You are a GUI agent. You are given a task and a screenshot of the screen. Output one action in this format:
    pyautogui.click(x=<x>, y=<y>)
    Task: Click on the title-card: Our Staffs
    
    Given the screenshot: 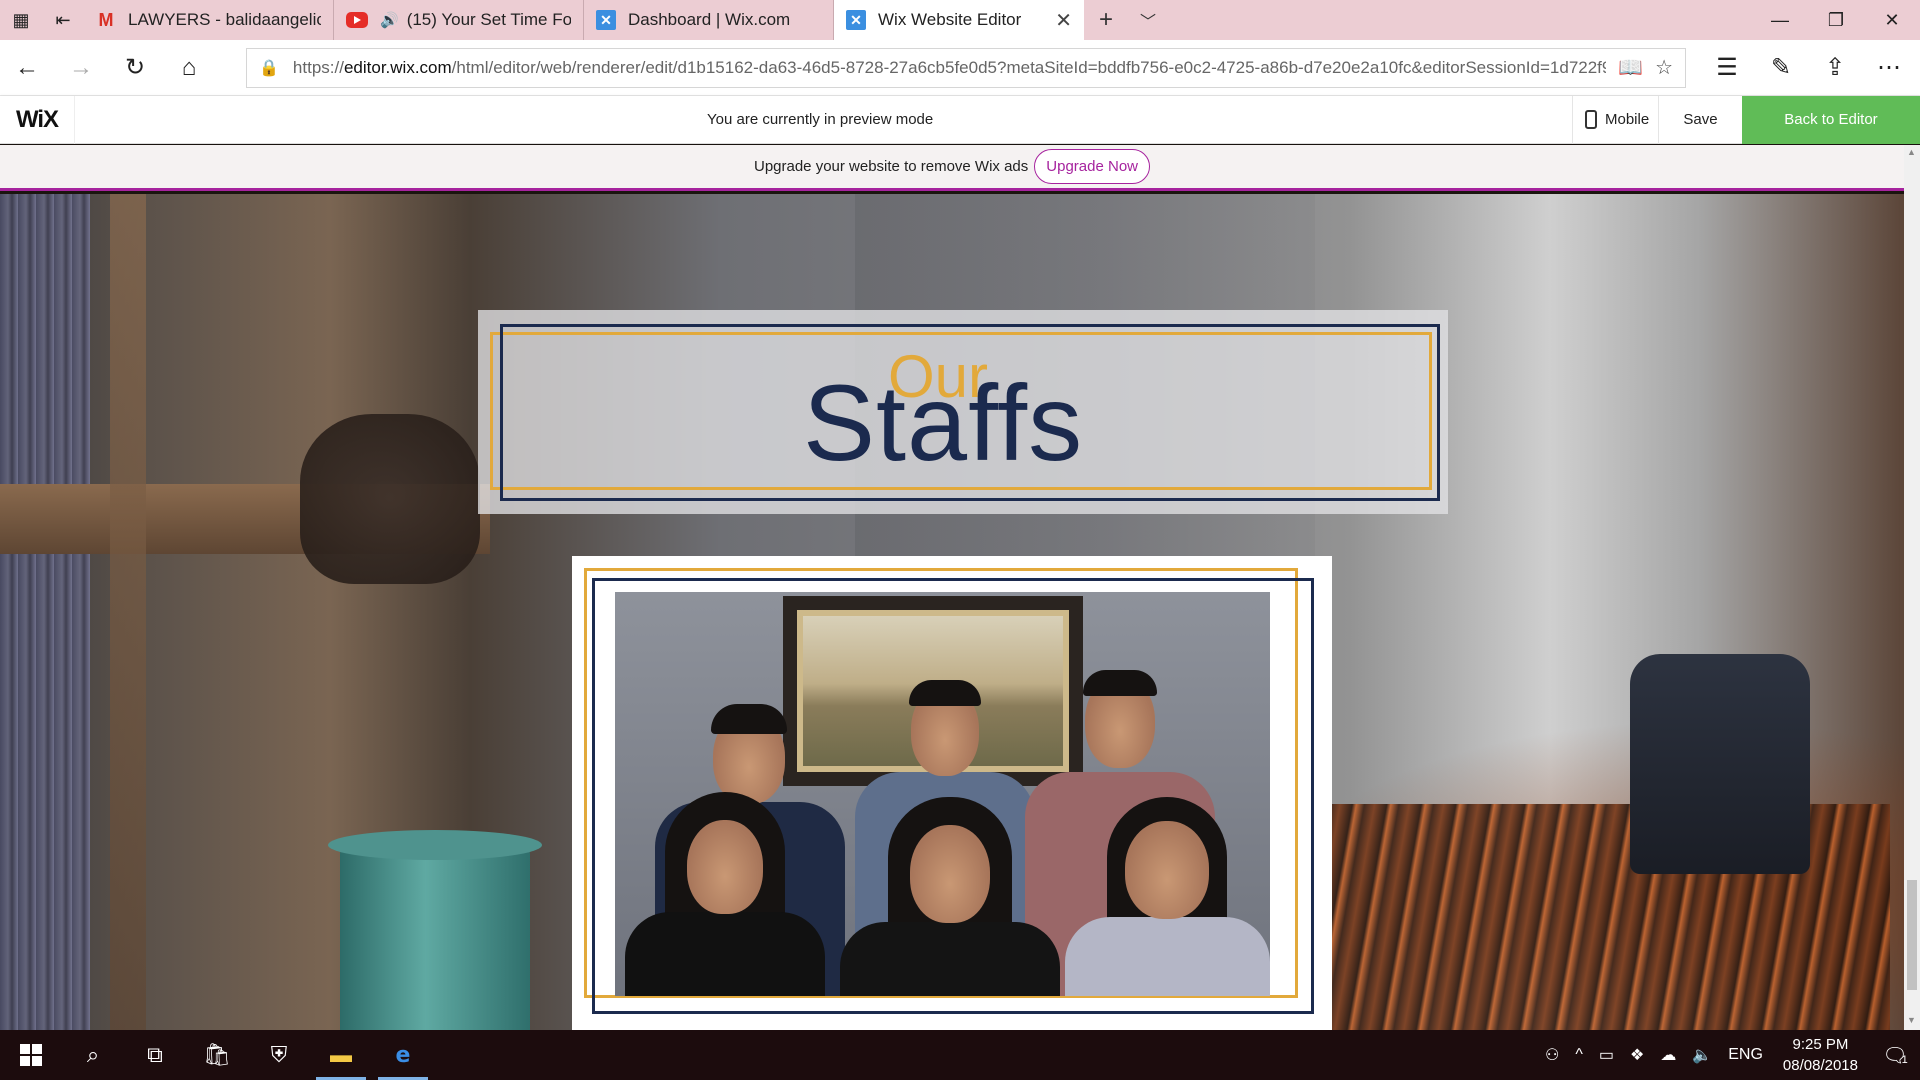 What is the action you would take?
    pyautogui.click(x=963, y=412)
    